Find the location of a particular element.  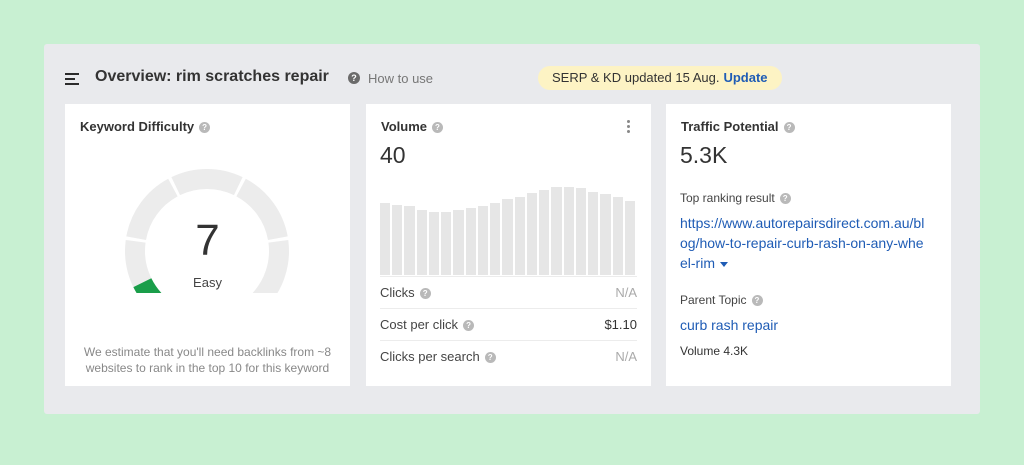

top-ranking-result-label: Top ranking result? is located at coordinates (735, 198).